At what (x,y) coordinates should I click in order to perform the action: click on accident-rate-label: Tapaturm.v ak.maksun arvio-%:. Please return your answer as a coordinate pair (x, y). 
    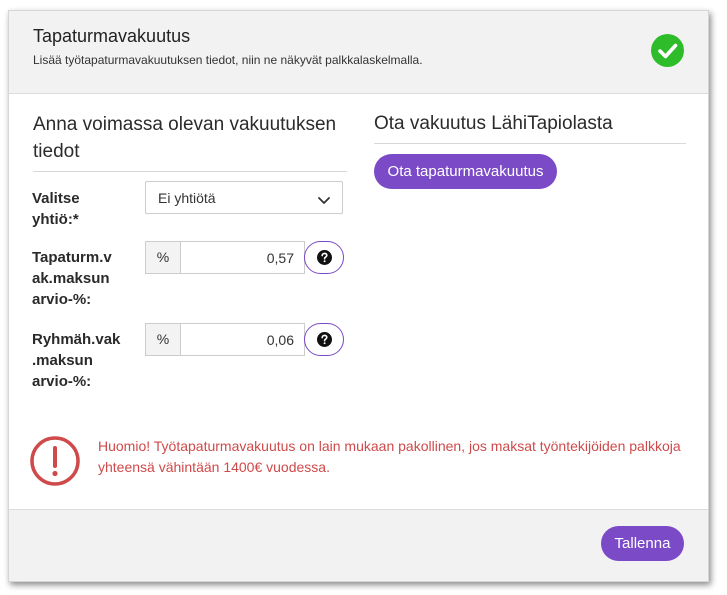
    Looking at the image, I should click on (72, 278).